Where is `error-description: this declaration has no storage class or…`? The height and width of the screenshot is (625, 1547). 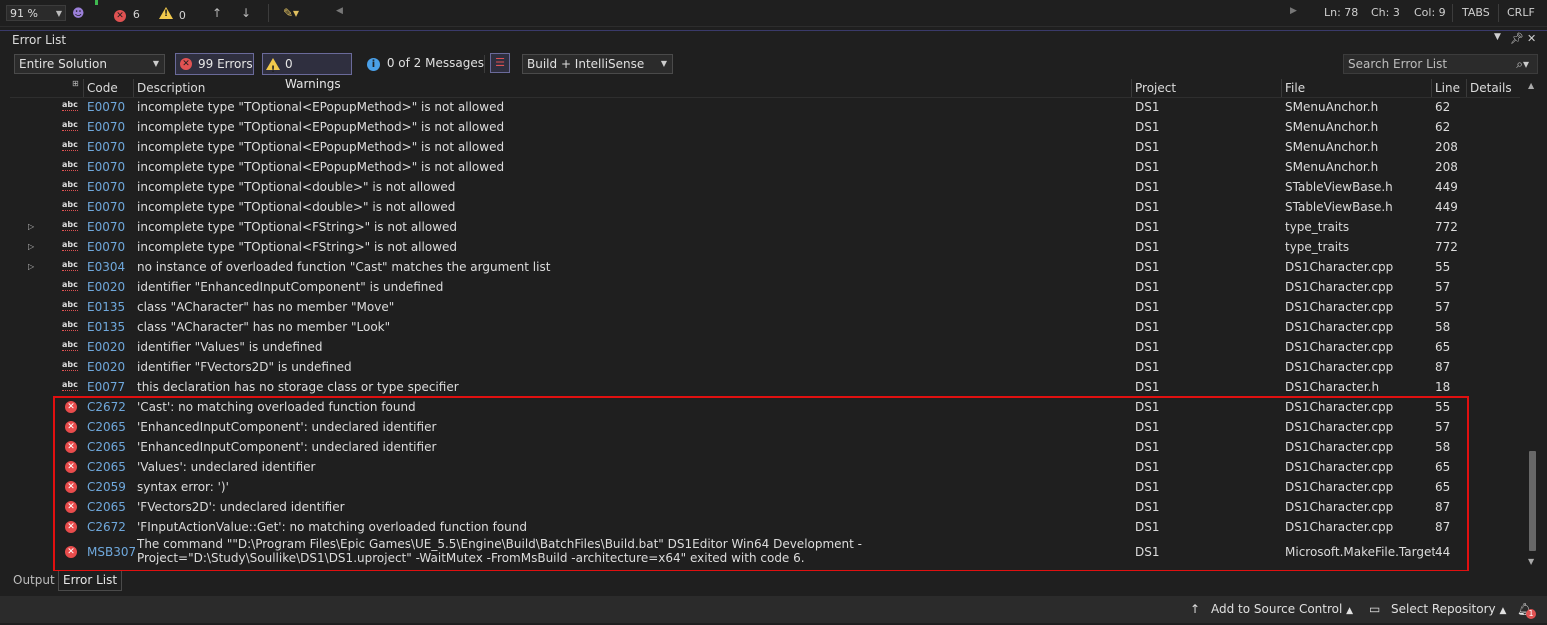
error-description: this declaration has no storage class or… is located at coordinates (298, 387).